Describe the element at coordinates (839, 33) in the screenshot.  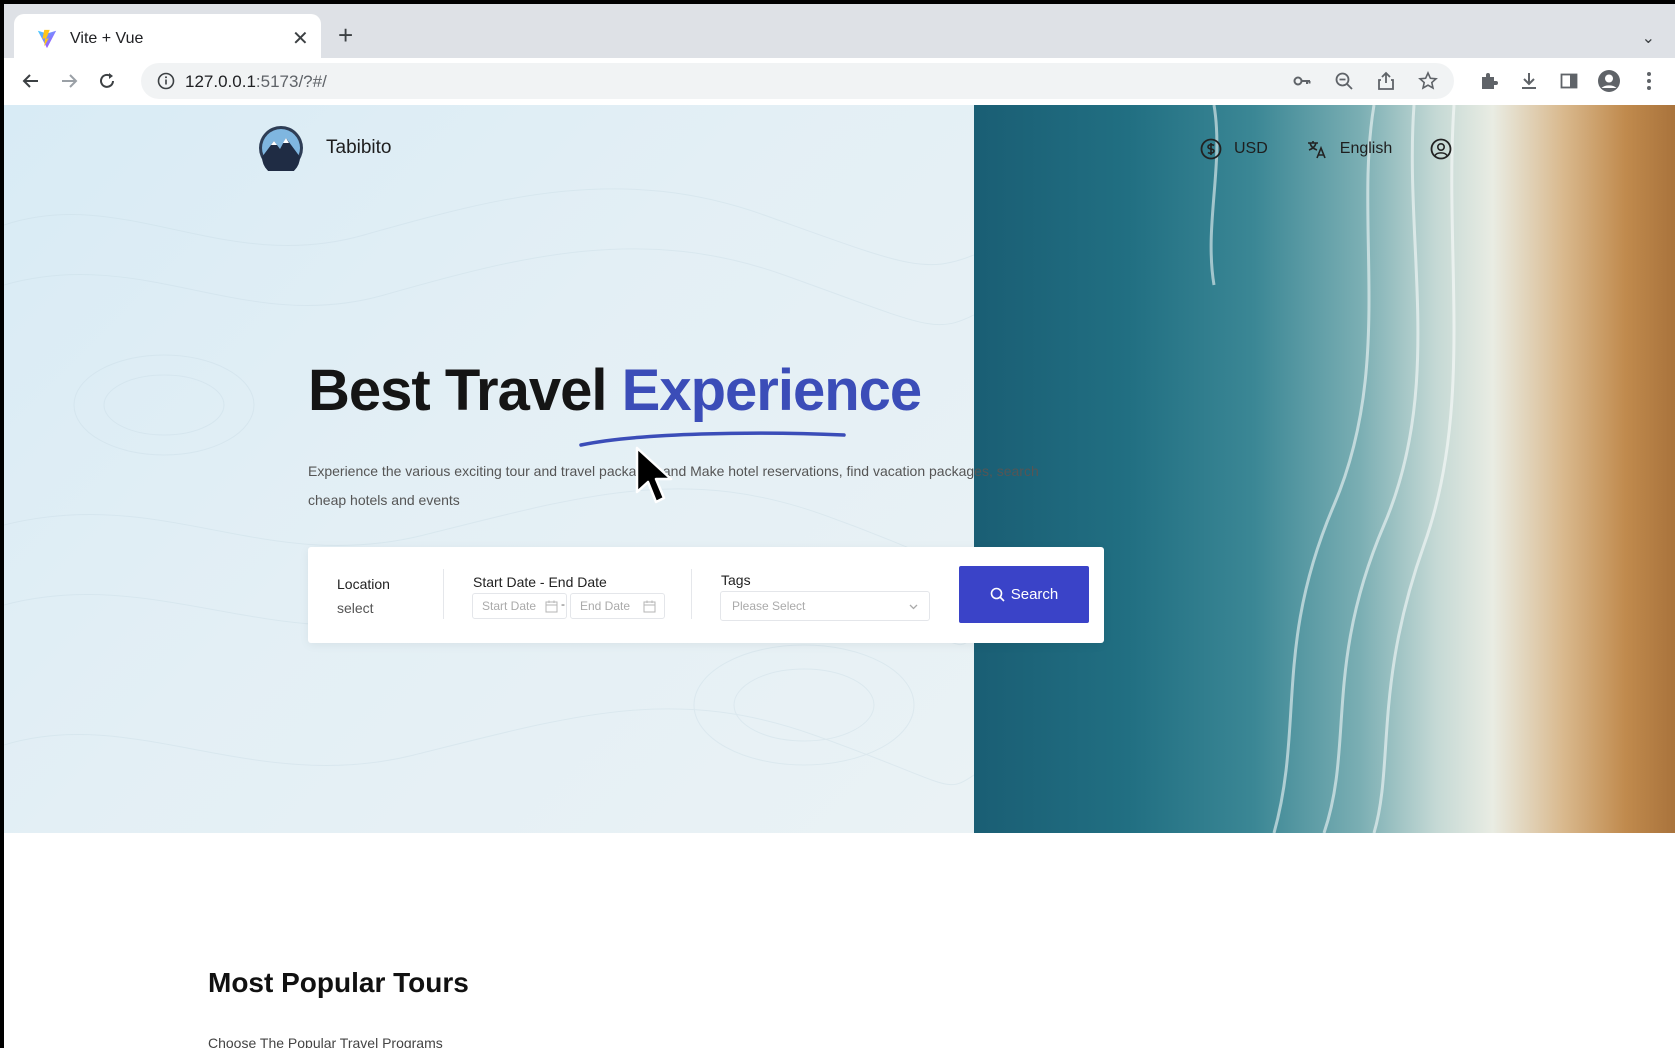
I see `tab-strip: Vite + Vue ✕ + ⌄` at that location.